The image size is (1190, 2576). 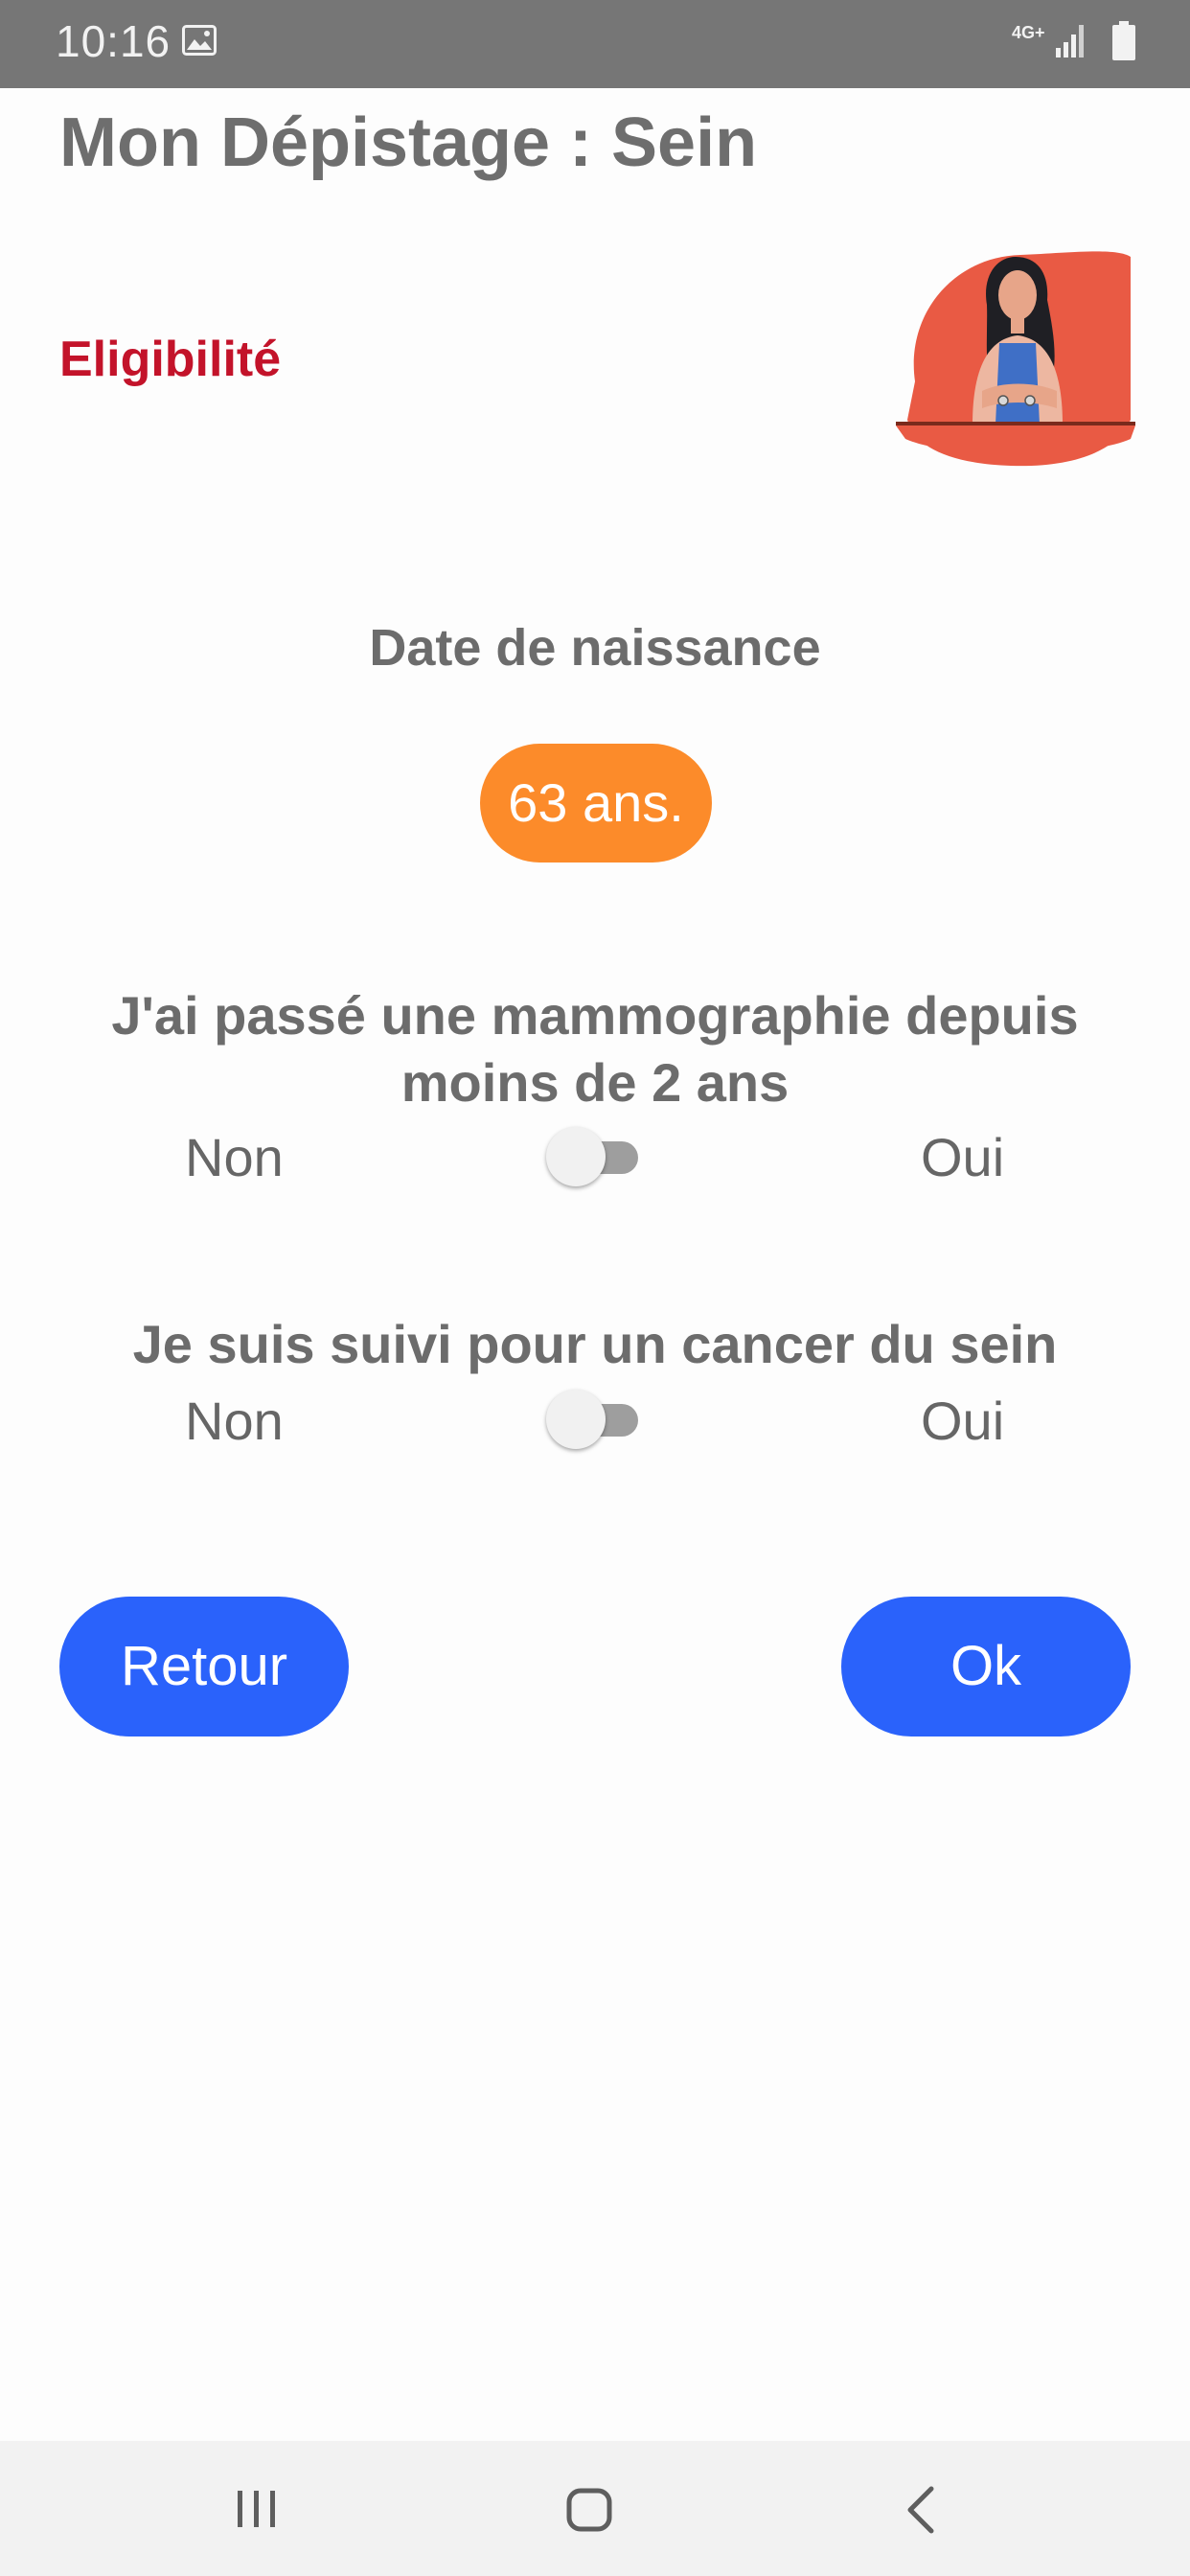 What do you see at coordinates (595, 1344) in the screenshot?
I see `cancer-followup-question: Je suis suivi pour un cancer du sein` at bounding box center [595, 1344].